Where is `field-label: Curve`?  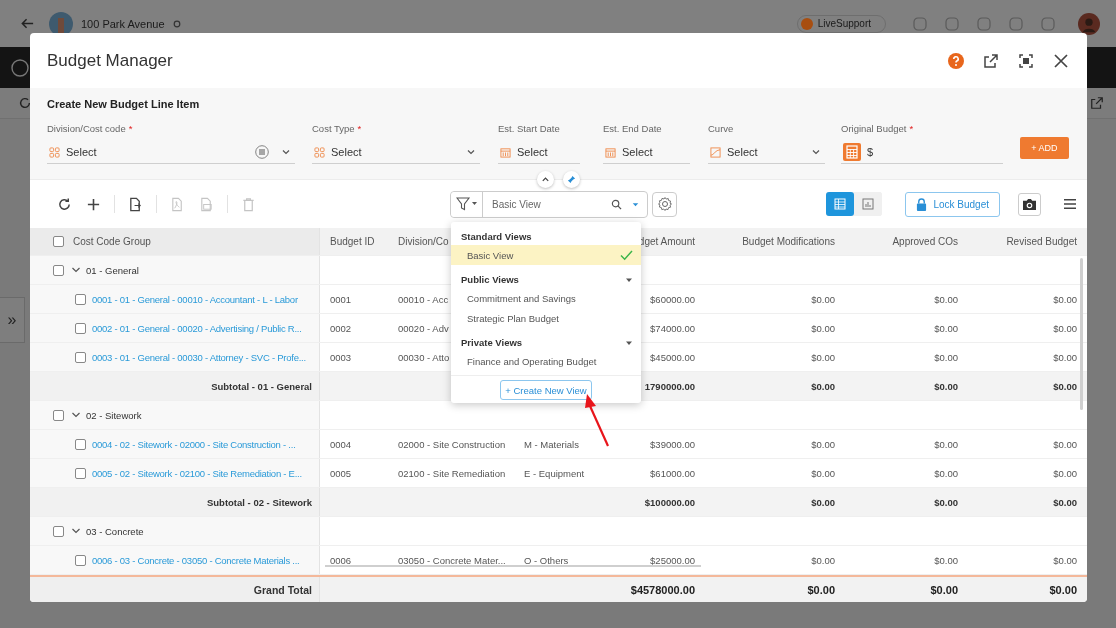
field-label: Curve is located at coordinates (721, 128).